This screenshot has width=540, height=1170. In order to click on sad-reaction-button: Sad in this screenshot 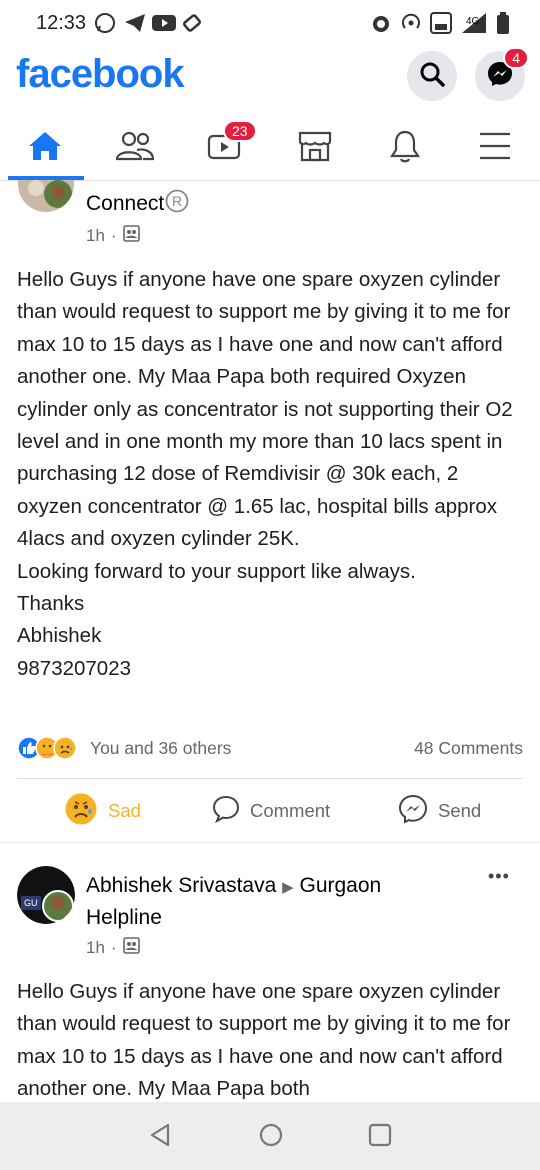, I will do `click(102, 811)`.